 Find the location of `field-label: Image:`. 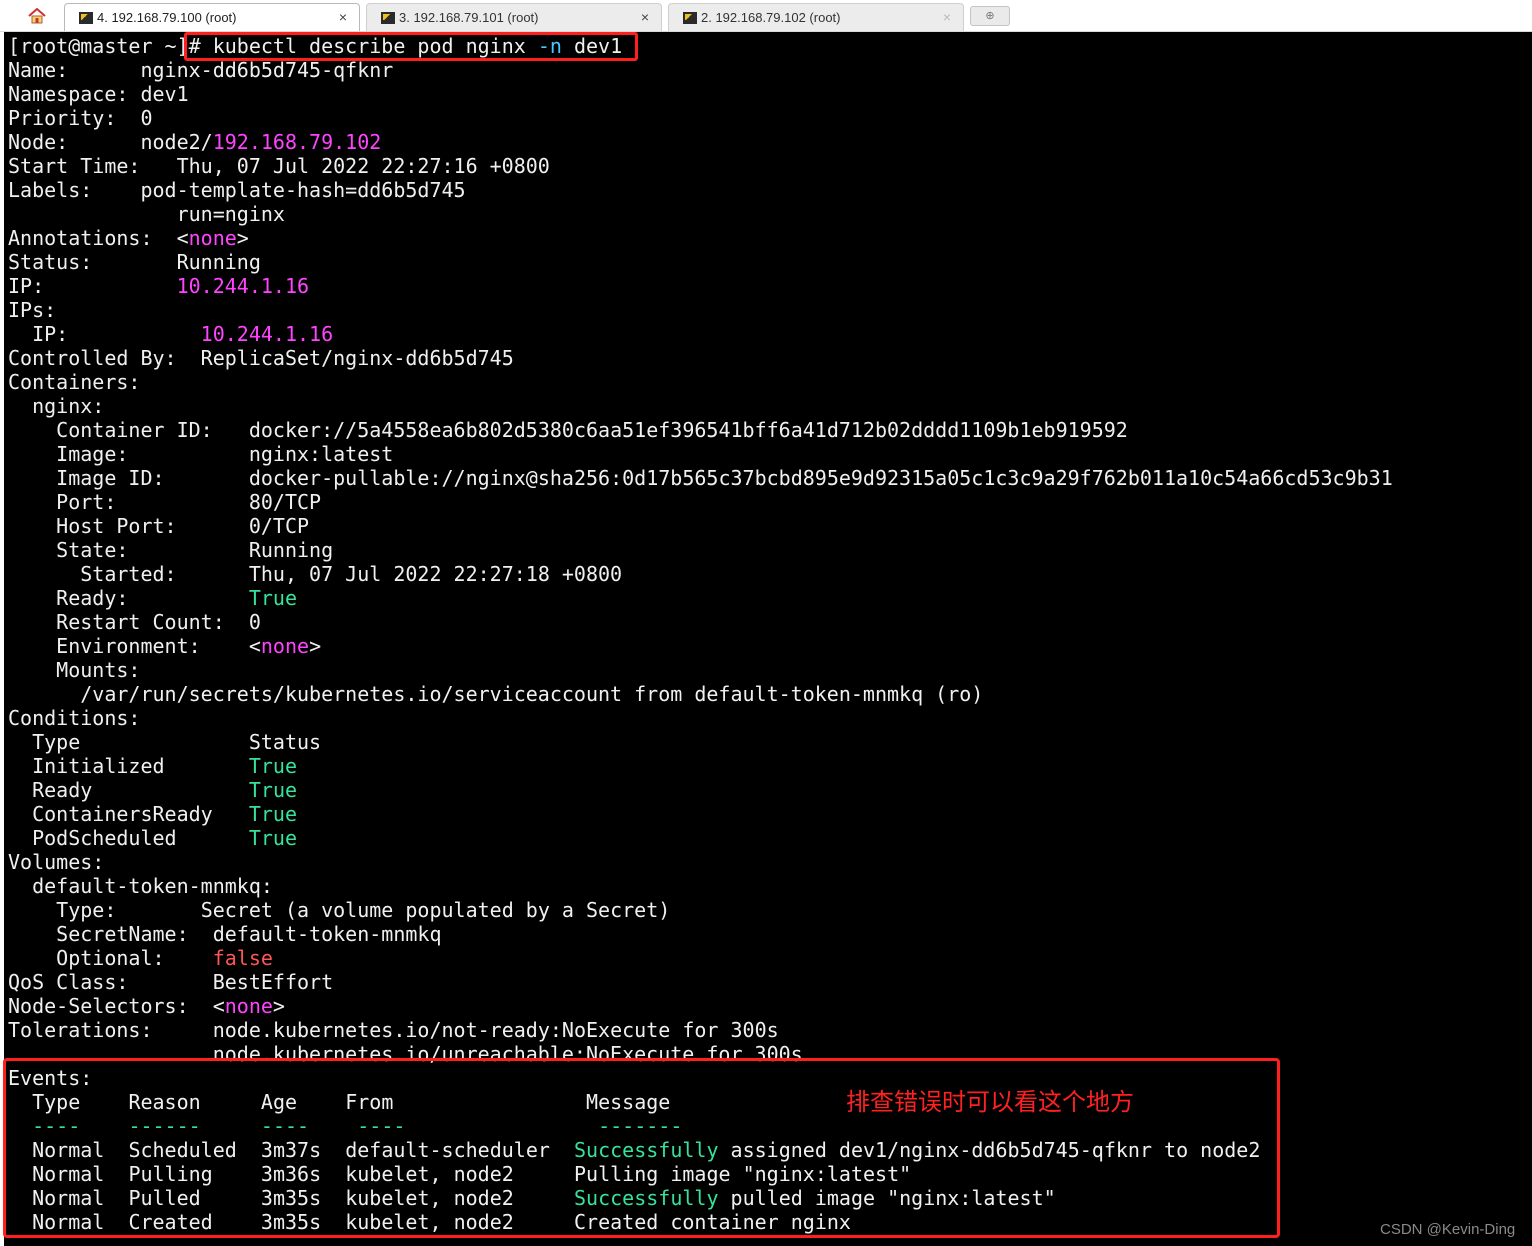

field-label: Image: is located at coordinates (92, 454).